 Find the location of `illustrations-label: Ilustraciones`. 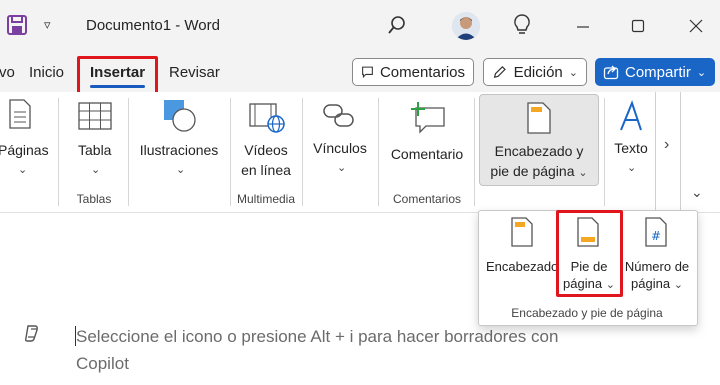

illustrations-label: Ilustraciones is located at coordinates (179, 150).